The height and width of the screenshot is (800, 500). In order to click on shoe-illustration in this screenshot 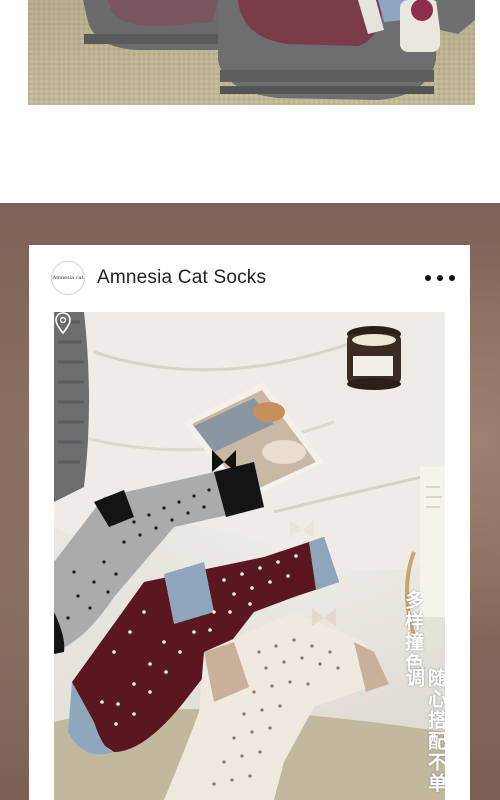, I will do `click(279, 50)`.